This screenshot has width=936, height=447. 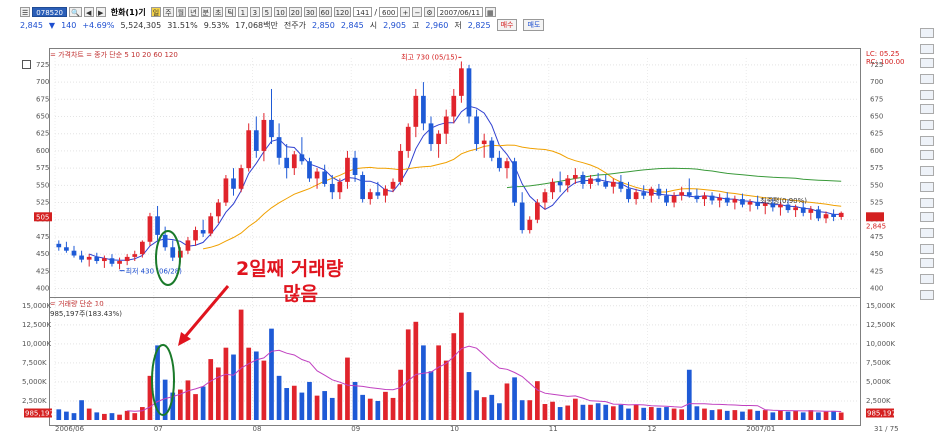 What do you see at coordinates (880, 325) in the screenshot?
I see `volume-label-right: 12,500K` at bounding box center [880, 325].